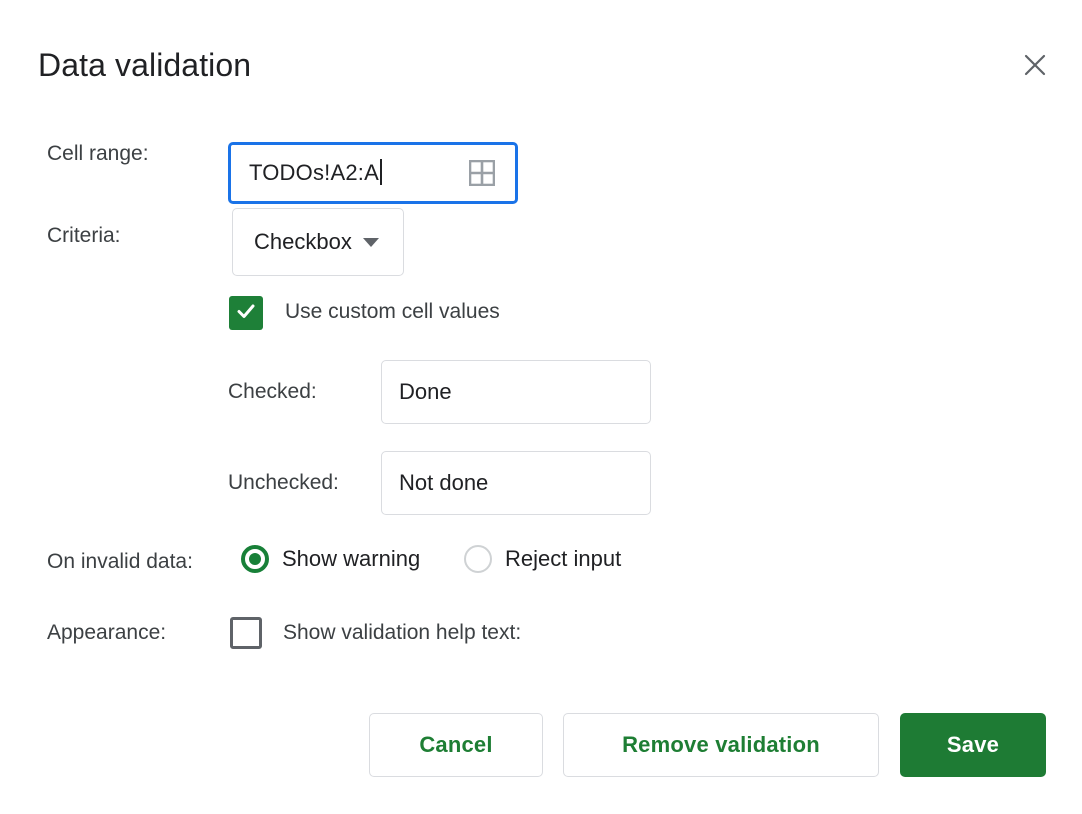 The image size is (1082, 814). I want to click on grid-picker-icon, so click(482, 173).